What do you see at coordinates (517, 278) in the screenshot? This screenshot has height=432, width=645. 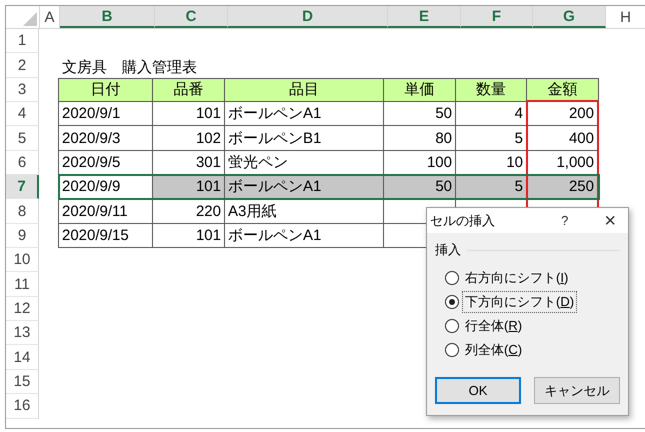 I see `option-label: 右方向にシフト(I)` at bounding box center [517, 278].